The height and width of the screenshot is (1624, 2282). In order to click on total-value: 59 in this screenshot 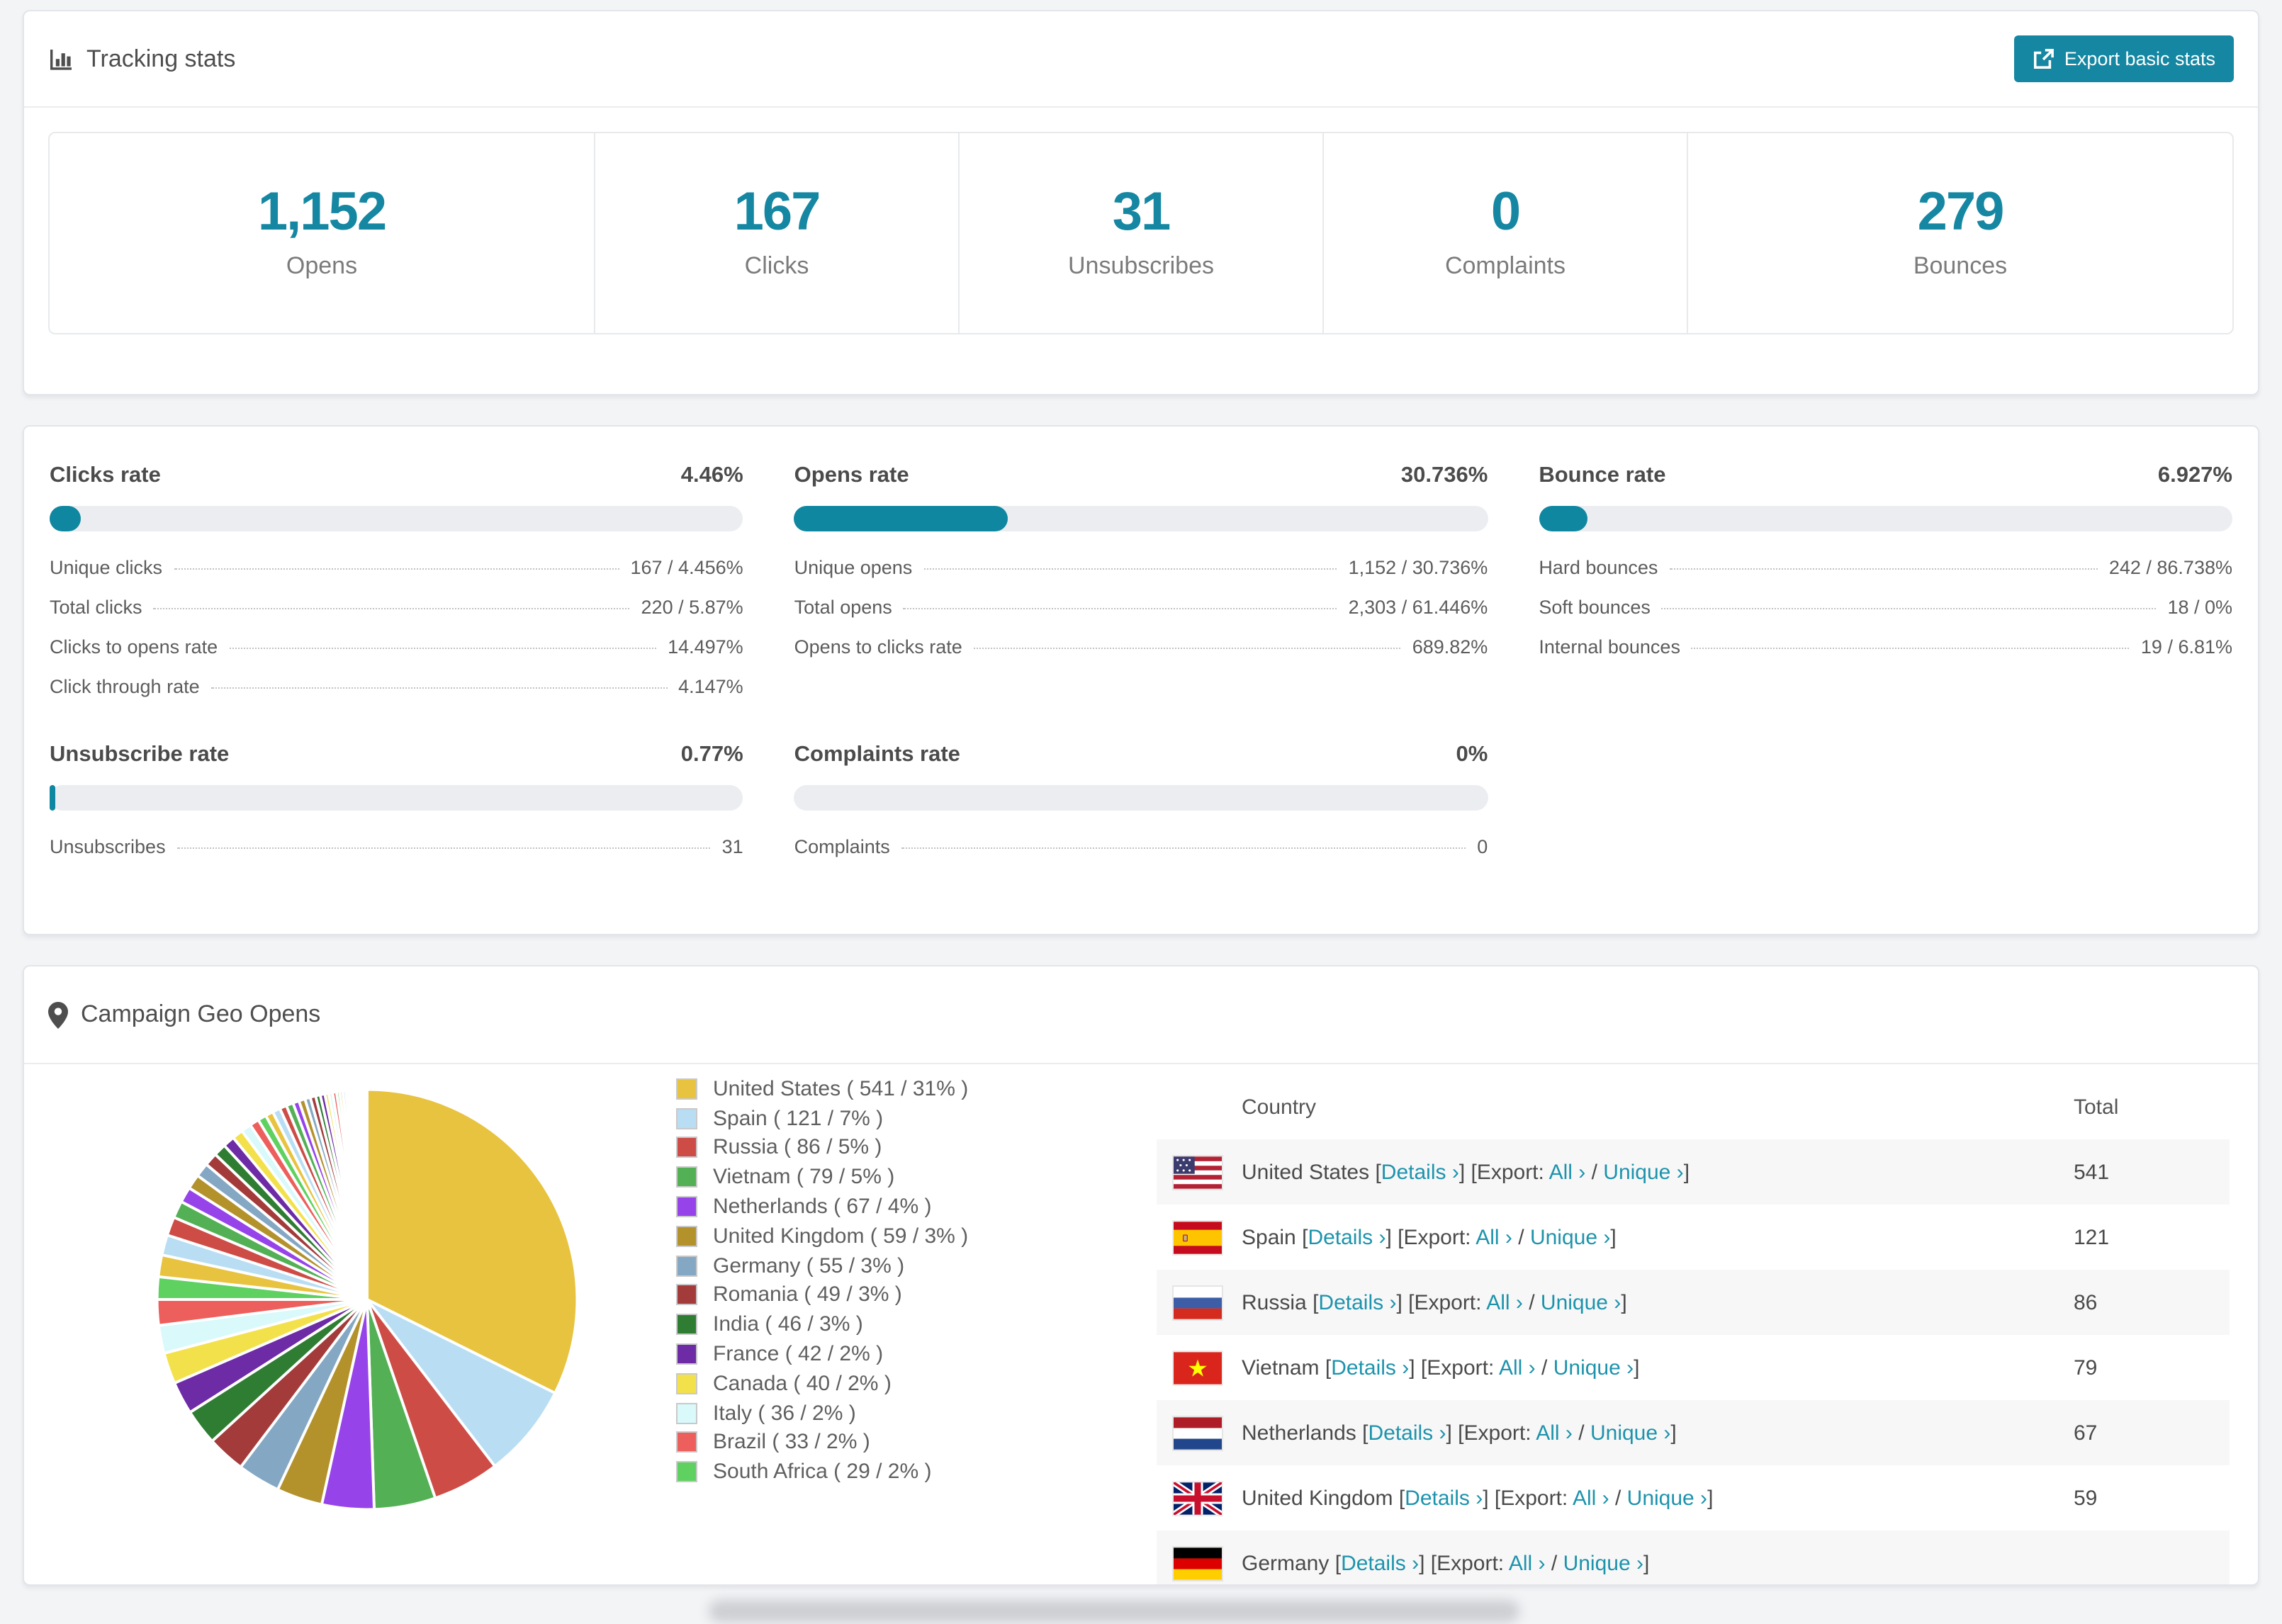, I will do `click(2086, 1498)`.